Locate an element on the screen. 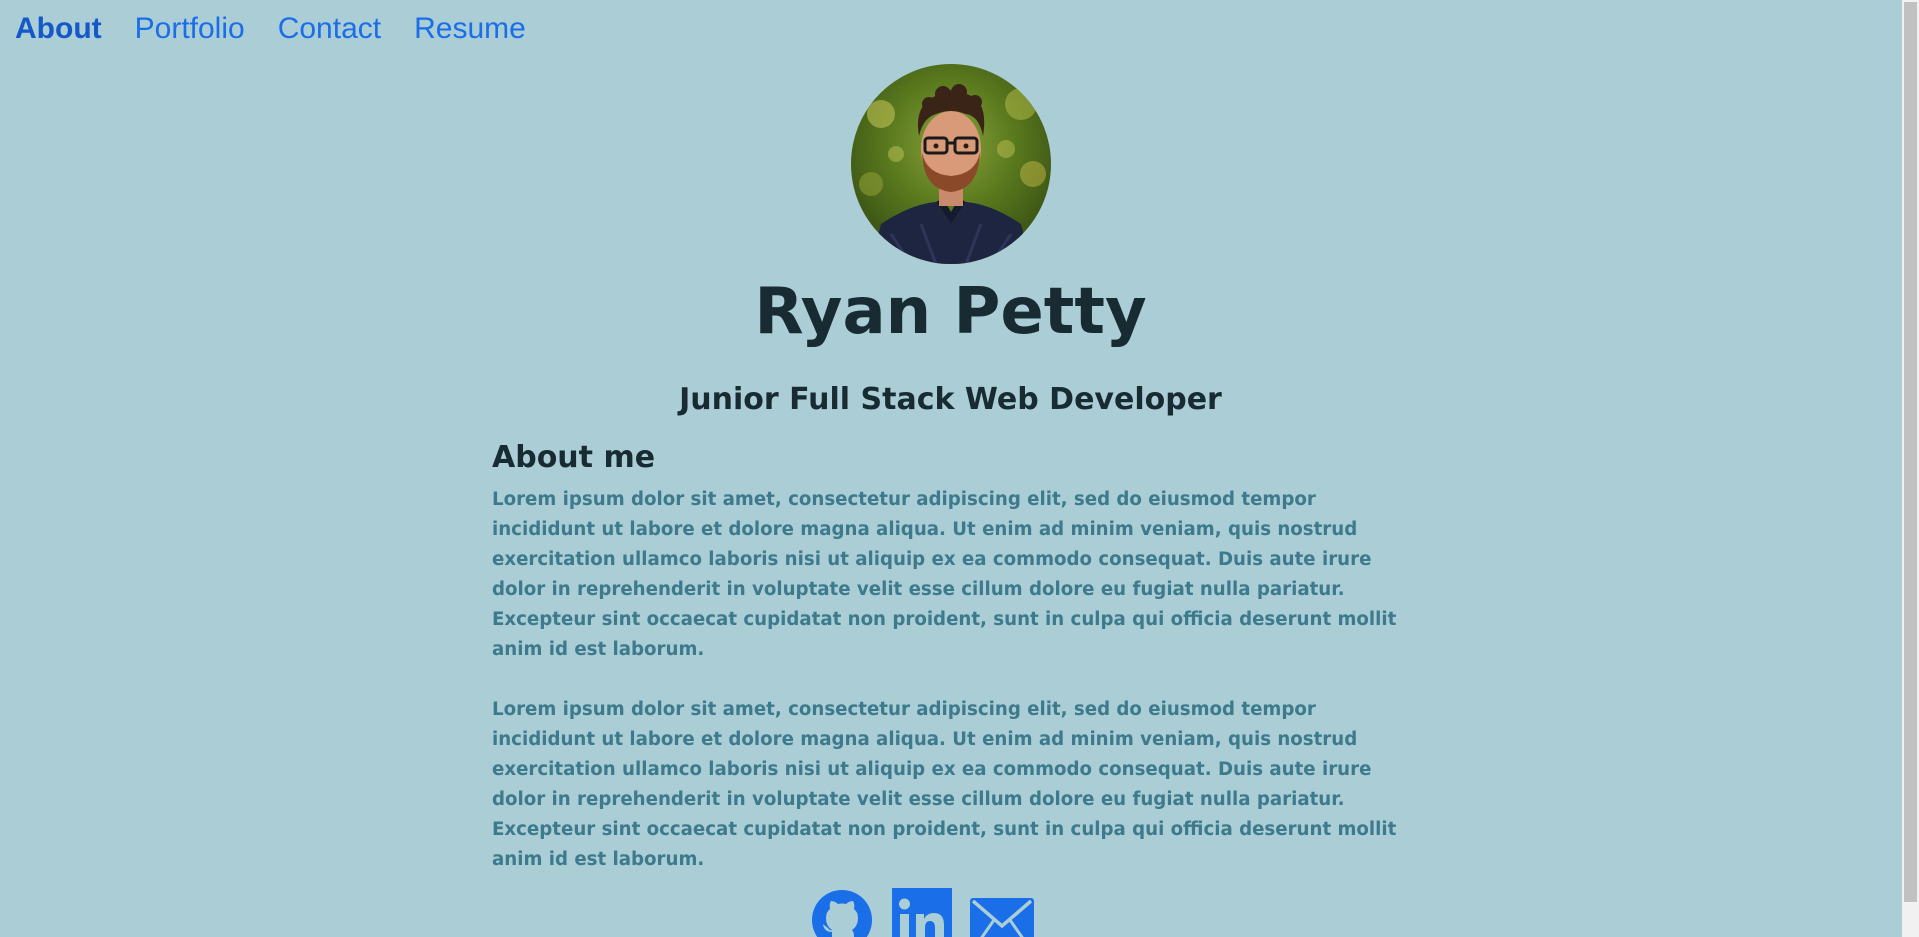 The image size is (1919, 937). social-links is located at coordinates (922, 912).